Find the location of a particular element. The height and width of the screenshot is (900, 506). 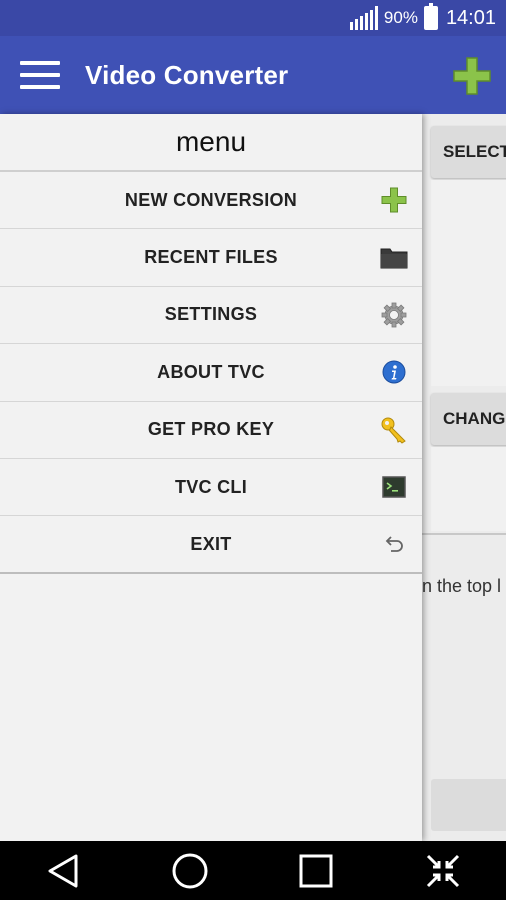

hint-text: n the top l is located at coordinates (462, 586).